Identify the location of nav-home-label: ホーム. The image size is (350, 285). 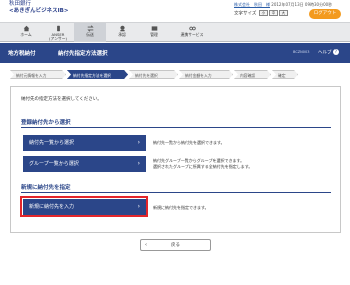
(26, 34).